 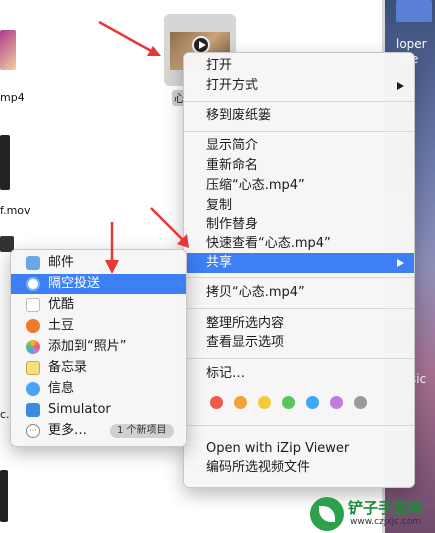 I want to click on red-arrow-to-file, so click(x=129, y=38).